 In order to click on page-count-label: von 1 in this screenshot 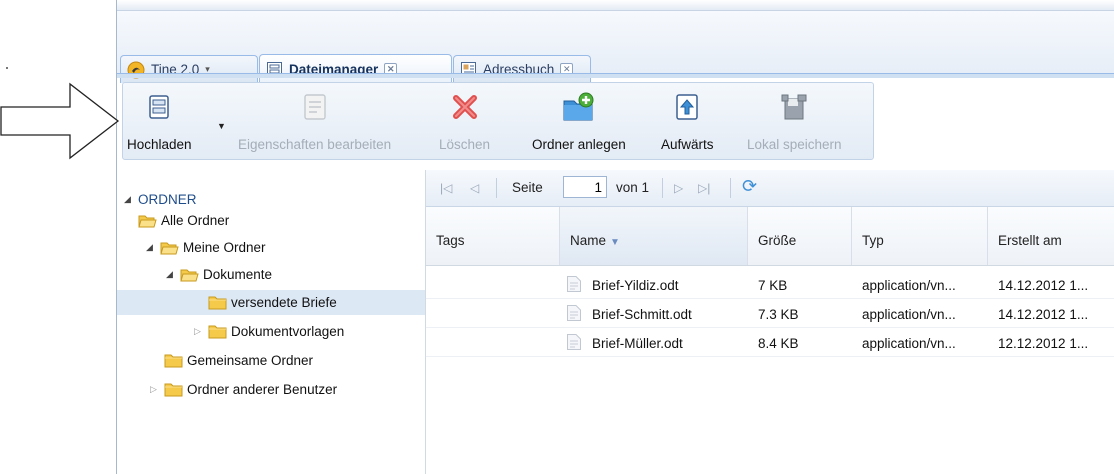, I will do `click(633, 187)`.